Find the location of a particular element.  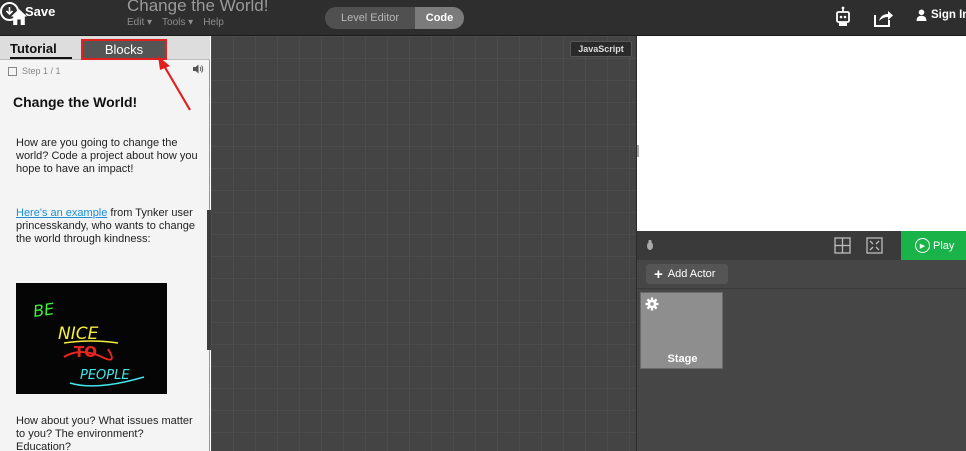

play-button: ▶ Play is located at coordinates (933, 245).